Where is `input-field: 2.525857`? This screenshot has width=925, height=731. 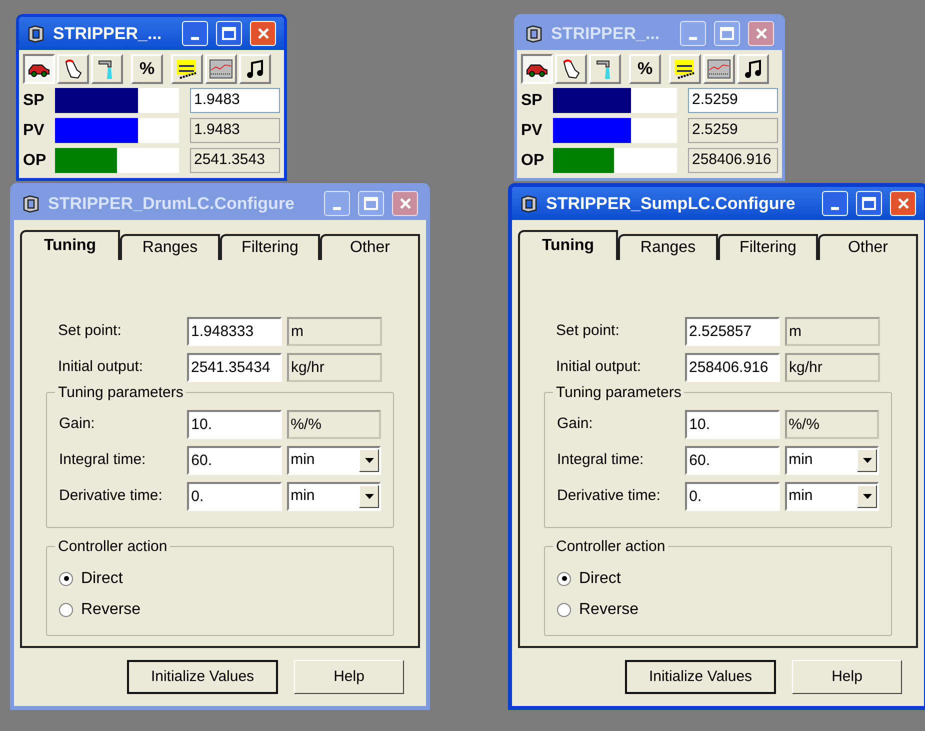
input-field: 2.525857 is located at coordinates (732, 331).